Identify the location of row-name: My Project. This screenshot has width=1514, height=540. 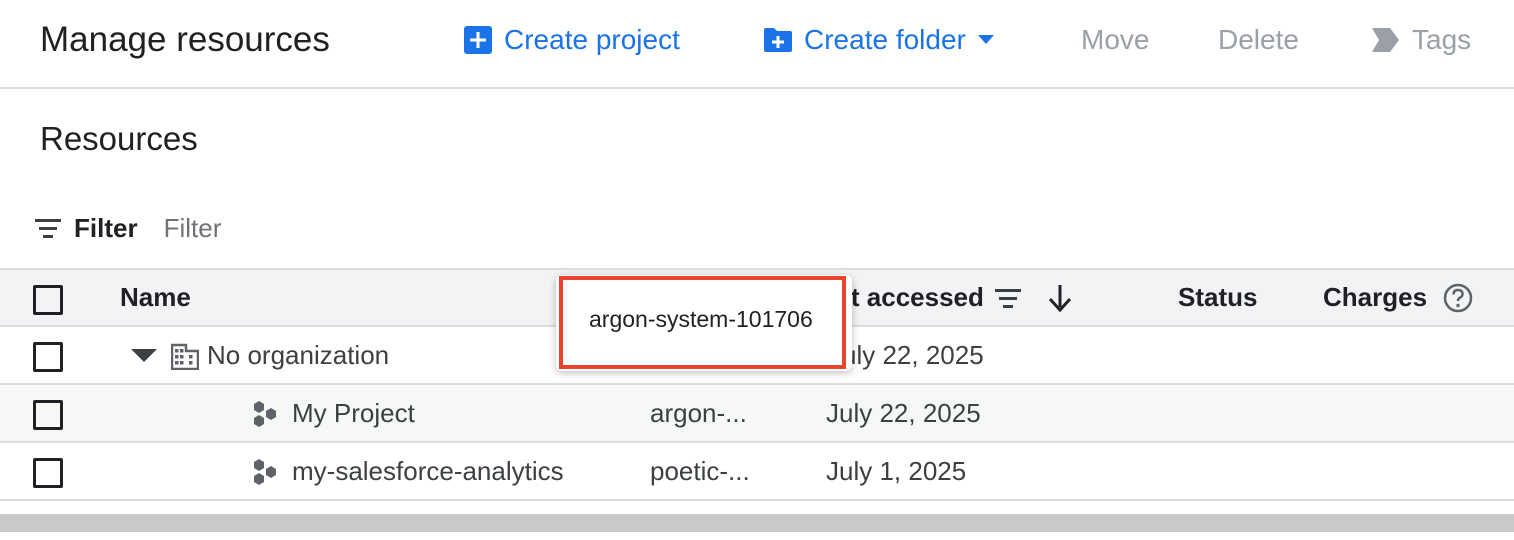
(353, 413).